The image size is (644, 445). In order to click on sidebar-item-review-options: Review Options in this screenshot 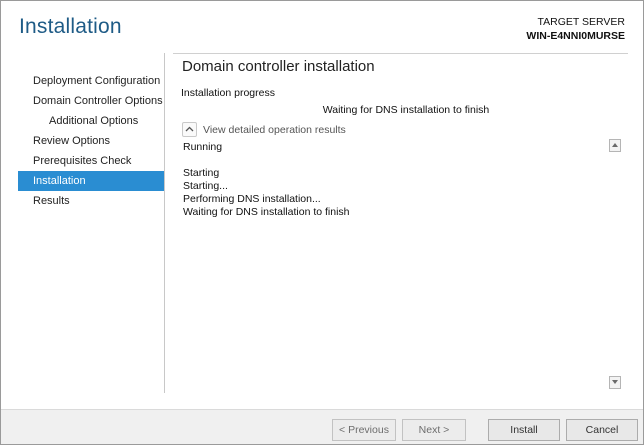, I will do `click(91, 141)`.